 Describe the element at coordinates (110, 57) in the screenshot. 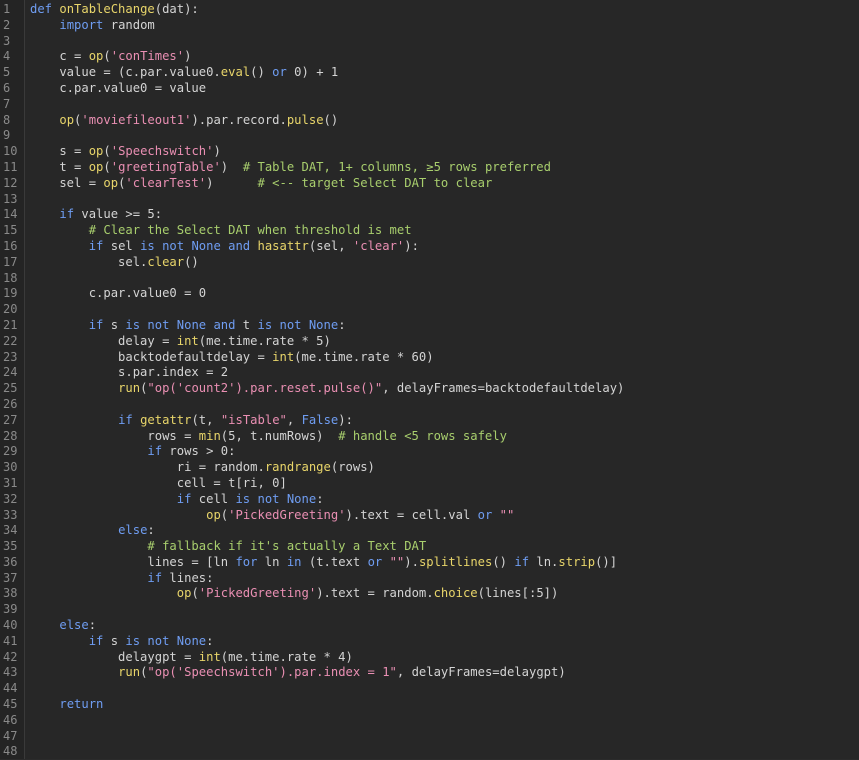

I see `code-text: c = op('conTimes')` at that location.